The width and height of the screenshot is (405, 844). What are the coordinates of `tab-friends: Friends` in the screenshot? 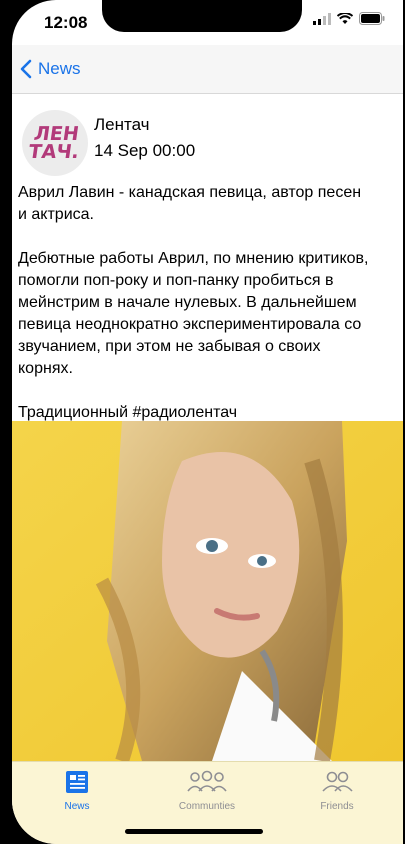 It's located at (337, 791).